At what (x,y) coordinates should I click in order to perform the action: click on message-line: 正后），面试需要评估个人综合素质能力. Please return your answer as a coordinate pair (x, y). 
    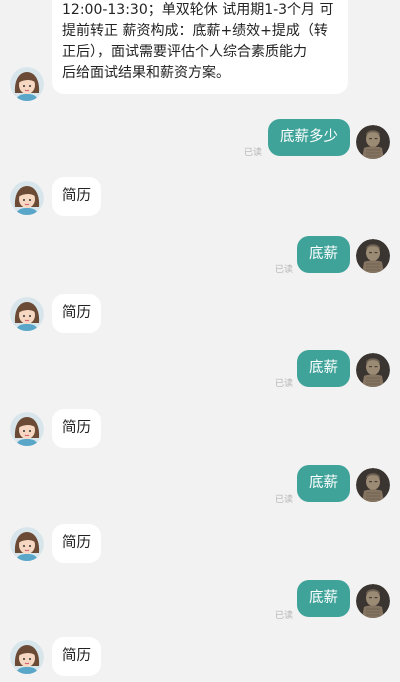
    Looking at the image, I should click on (184, 52).